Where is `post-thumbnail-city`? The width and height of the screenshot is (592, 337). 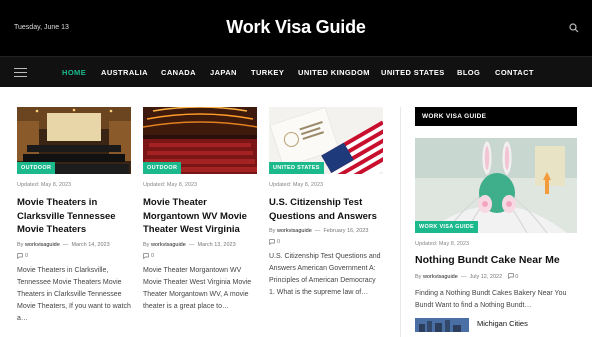 post-thumbnail-city is located at coordinates (442, 325).